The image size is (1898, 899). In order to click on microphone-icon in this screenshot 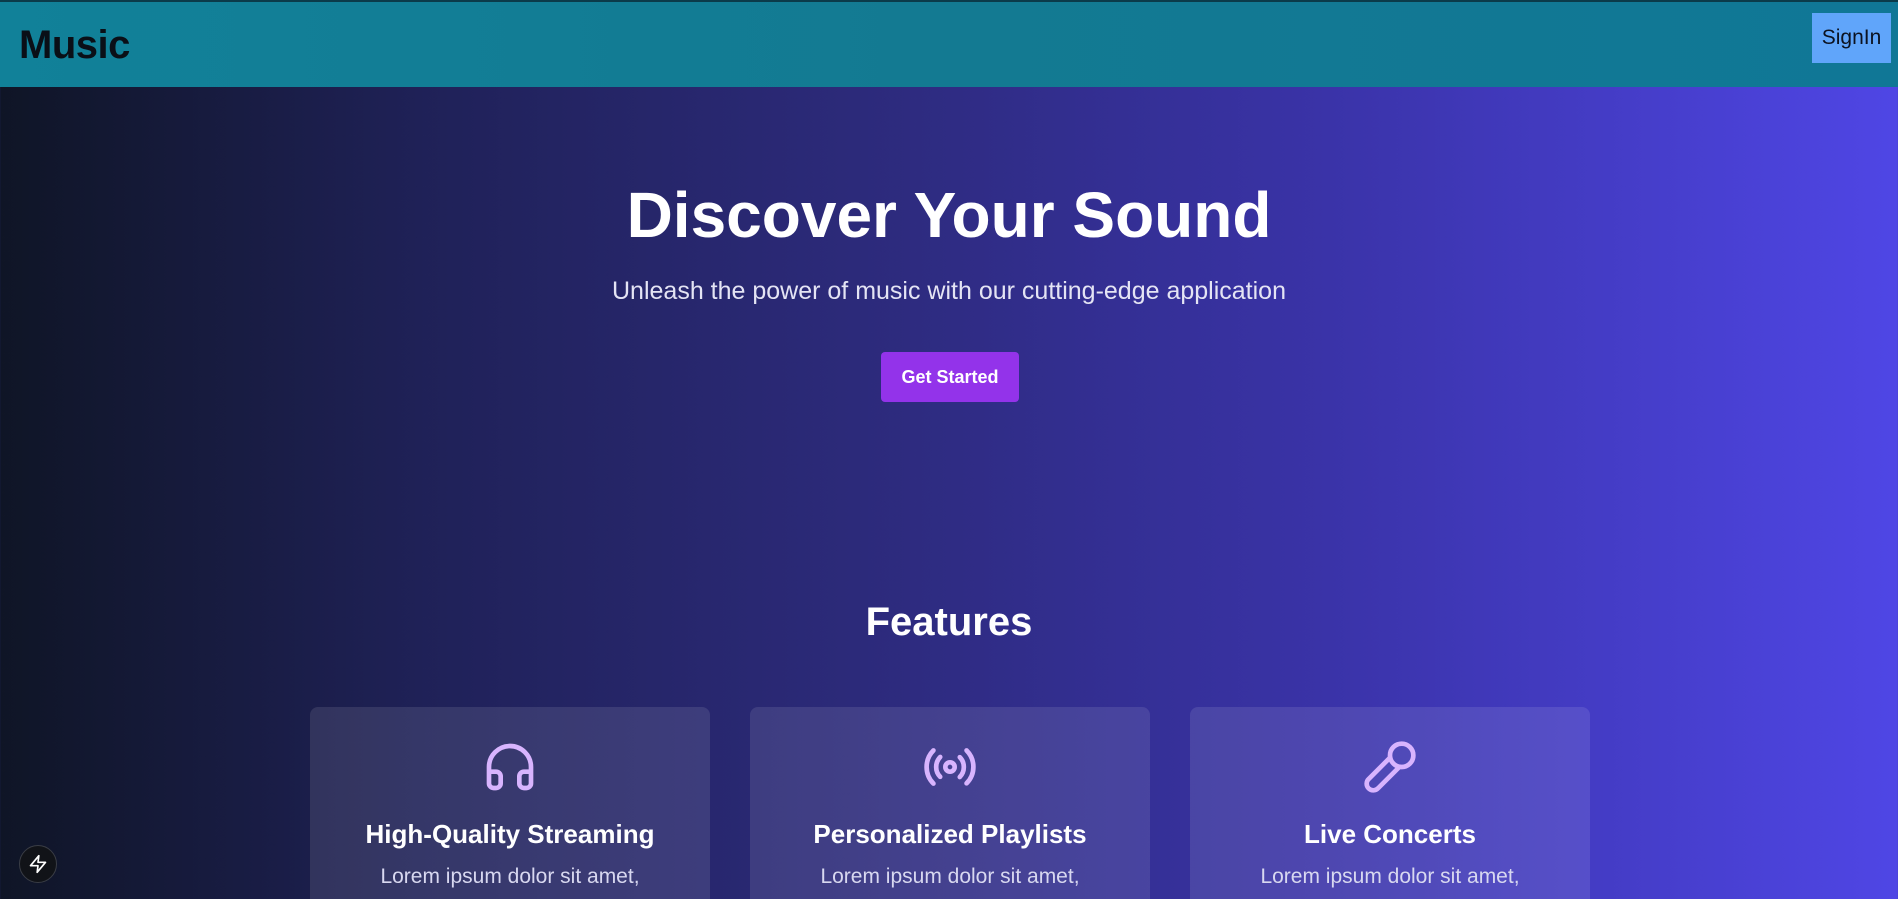, I will do `click(1390, 767)`.